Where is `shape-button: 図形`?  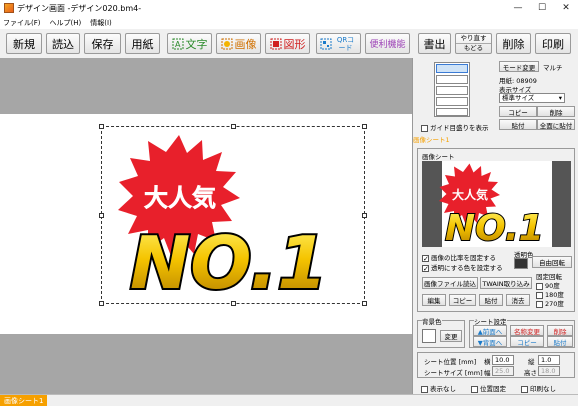 shape-button: 図形 is located at coordinates (287, 43).